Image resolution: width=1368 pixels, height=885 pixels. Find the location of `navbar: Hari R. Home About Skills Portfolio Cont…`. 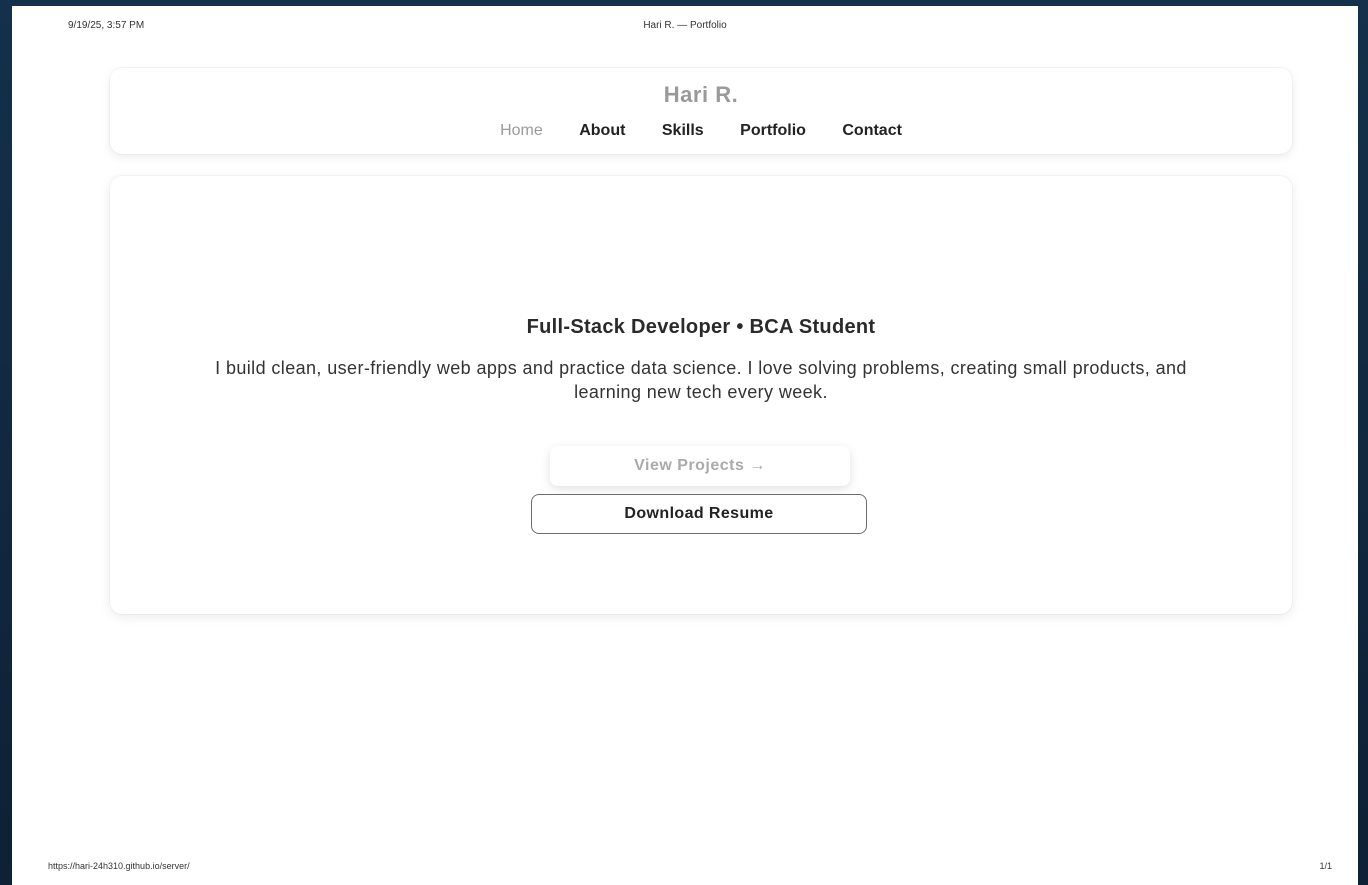

navbar: Hari R. Home About Skills Portfolio Cont… is located at coordinates (701, 111).